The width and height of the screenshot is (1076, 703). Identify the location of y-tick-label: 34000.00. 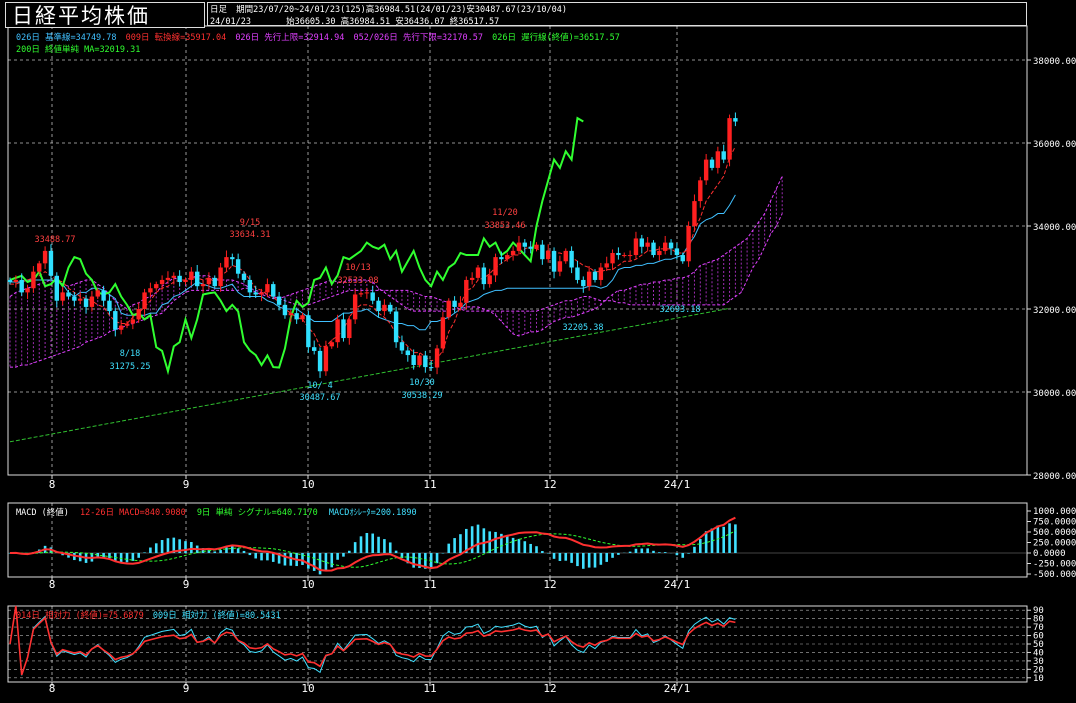
(1054, 228).